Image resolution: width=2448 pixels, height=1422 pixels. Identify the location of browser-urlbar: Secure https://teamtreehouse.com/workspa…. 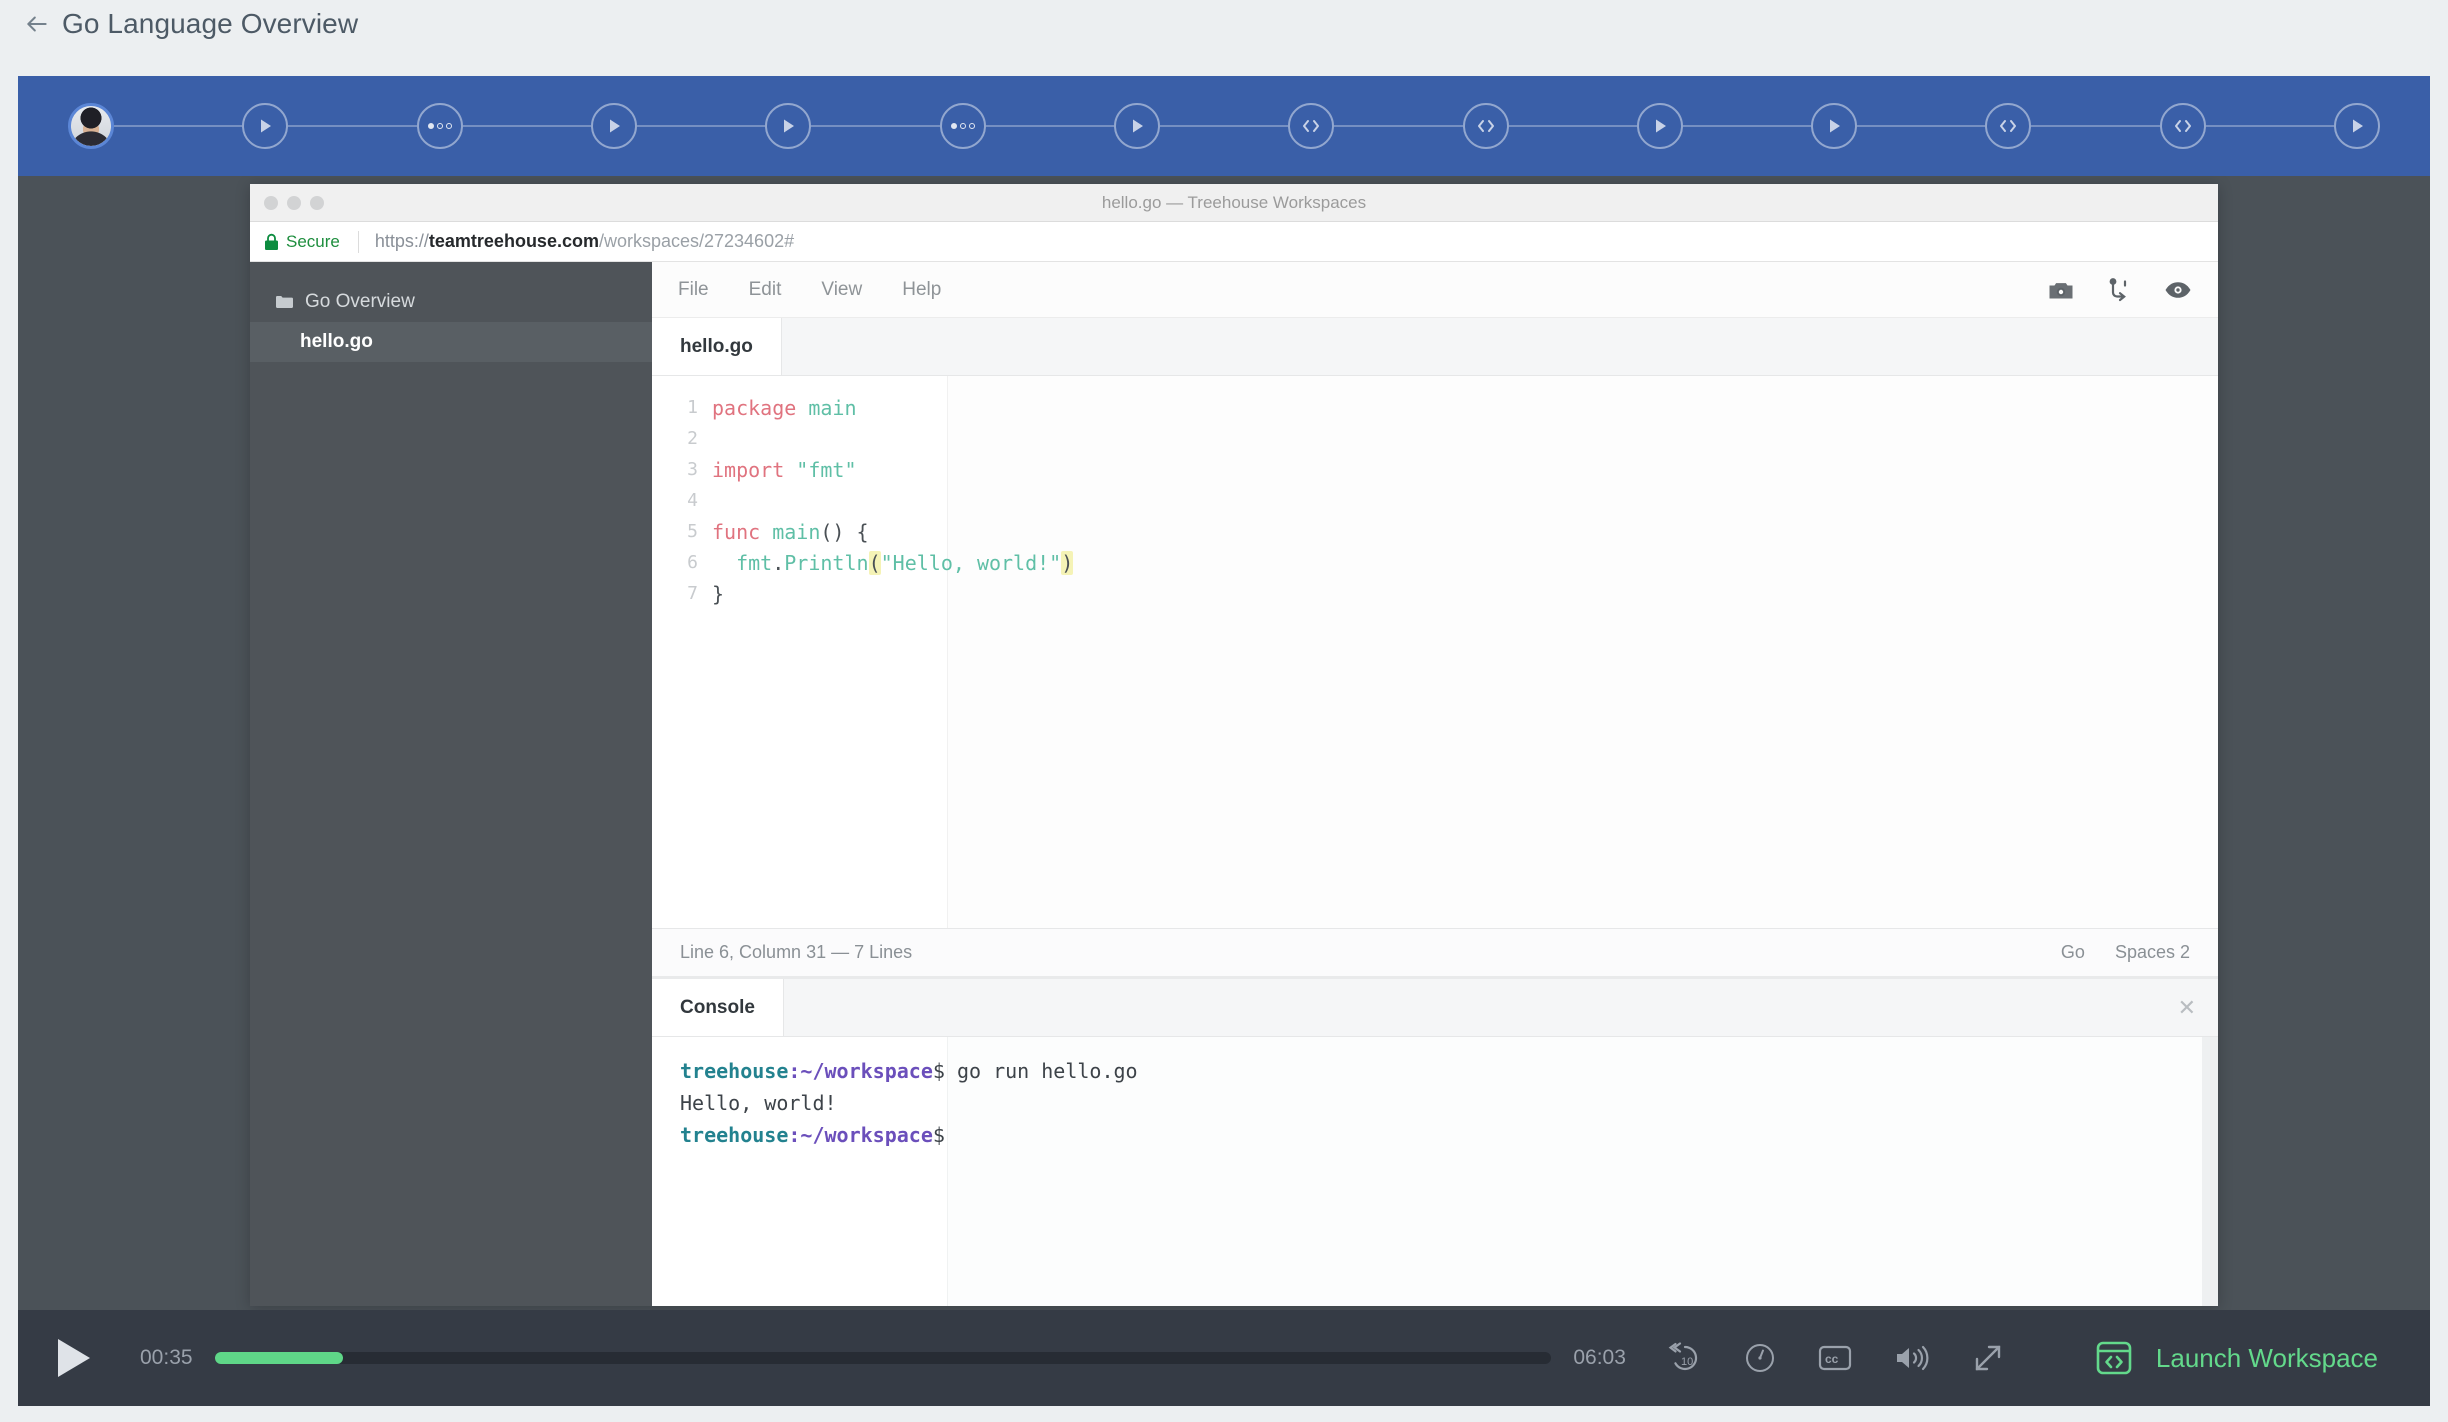
(1234, 242).